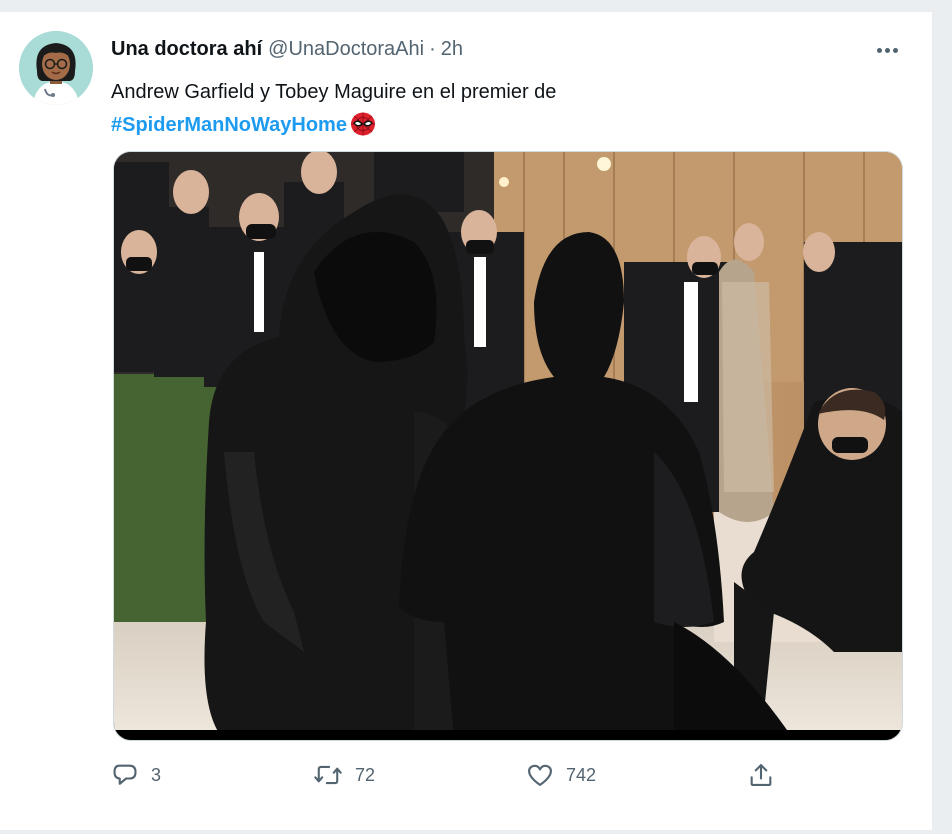 This screenshot has height=834, width=952. Describe the element at coordinates (363, 129) in the screenshot. I see `spider-man-mask-icon` at that location.